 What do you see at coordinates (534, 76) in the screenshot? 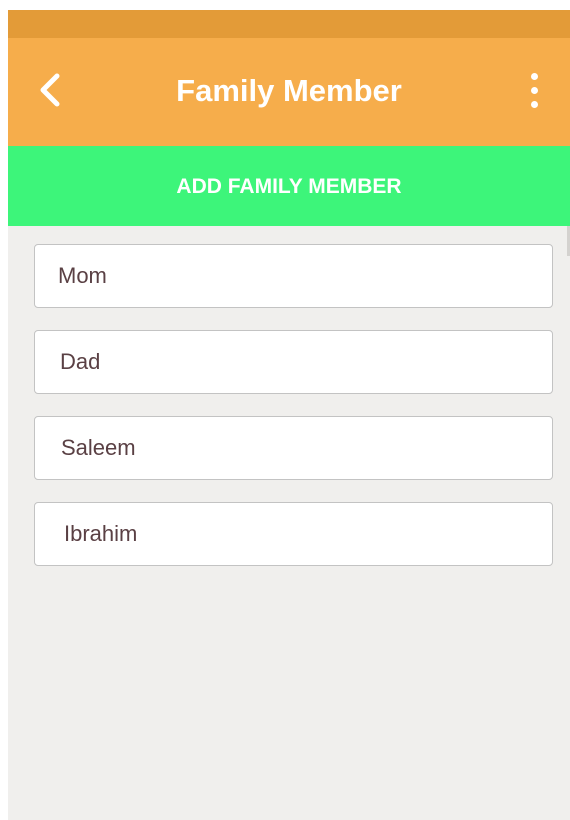
I see `more-vertical-icon` at bounding box center [534, 76].